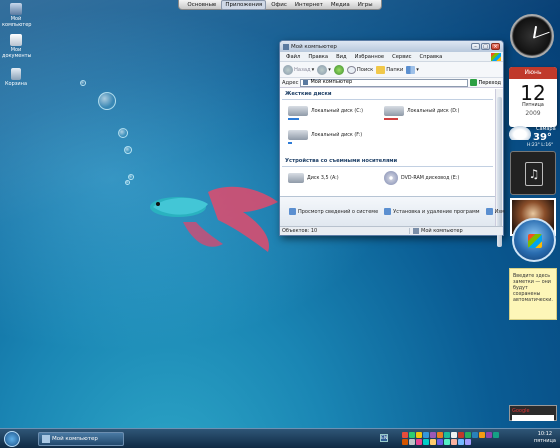  Describe the element at coordinates (323, 178) in the screenshot. I see `drive-label: Диск 3,5 (A:)` at that location.